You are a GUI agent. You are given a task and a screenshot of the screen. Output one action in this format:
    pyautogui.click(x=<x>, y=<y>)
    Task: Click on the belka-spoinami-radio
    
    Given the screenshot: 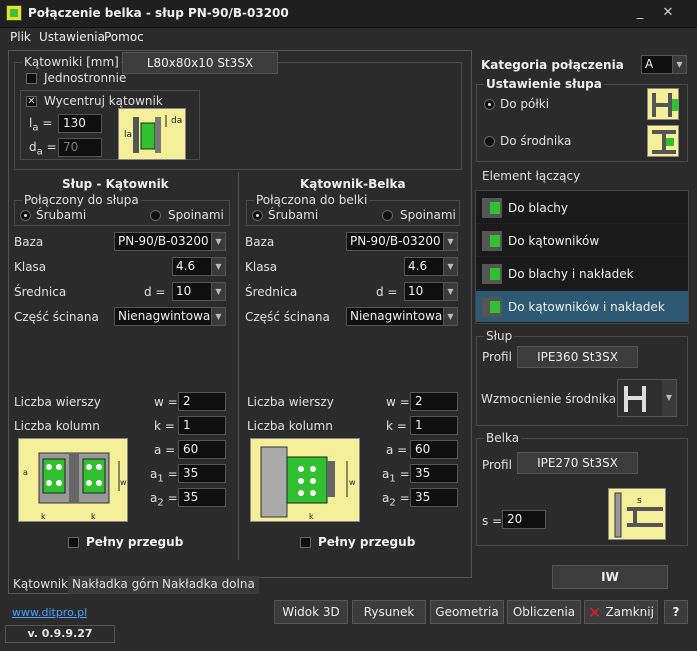 What is the action you would take?
    pyautogui.click(x=387, y=215)
    